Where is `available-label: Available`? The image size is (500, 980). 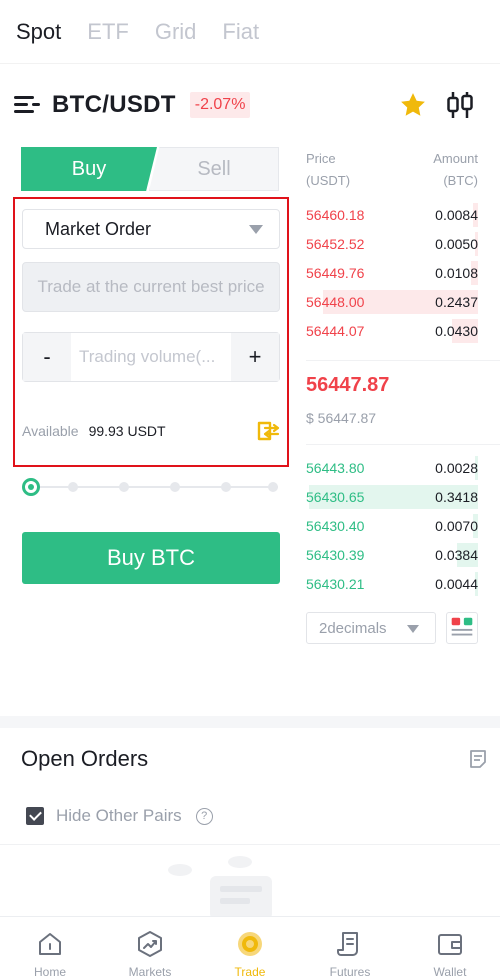 available-label: Available is located at coordinates (50, 431).